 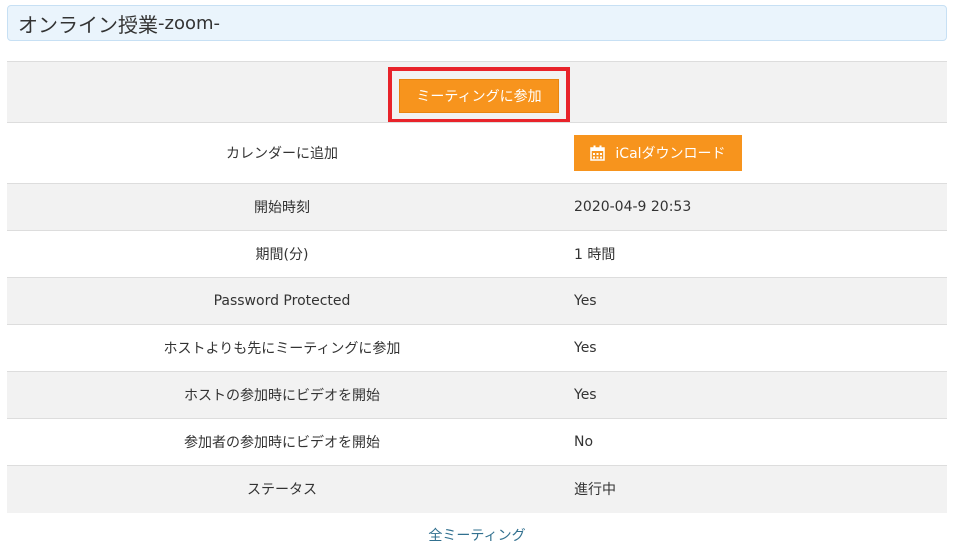 I want to click on table-row: ステータス 進行中, so click(x=477, y=489).